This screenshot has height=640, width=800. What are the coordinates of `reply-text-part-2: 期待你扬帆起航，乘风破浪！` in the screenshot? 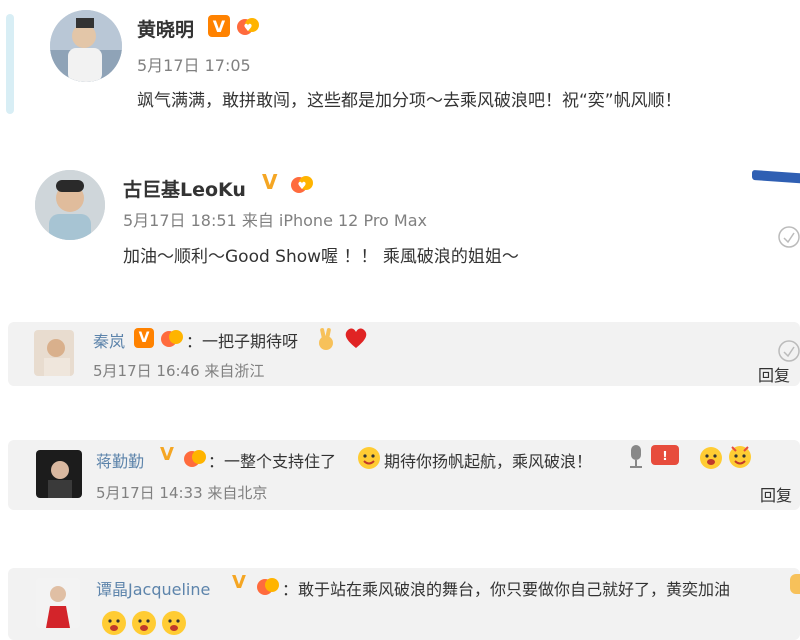 It's located at (488, 461).